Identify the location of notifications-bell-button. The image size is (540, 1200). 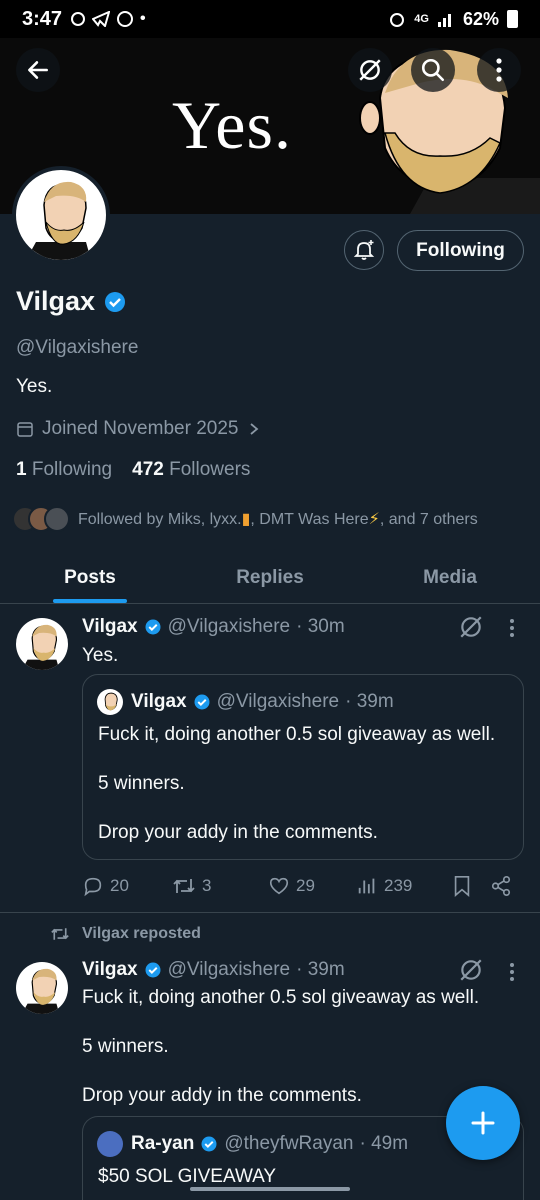
(364, 250).